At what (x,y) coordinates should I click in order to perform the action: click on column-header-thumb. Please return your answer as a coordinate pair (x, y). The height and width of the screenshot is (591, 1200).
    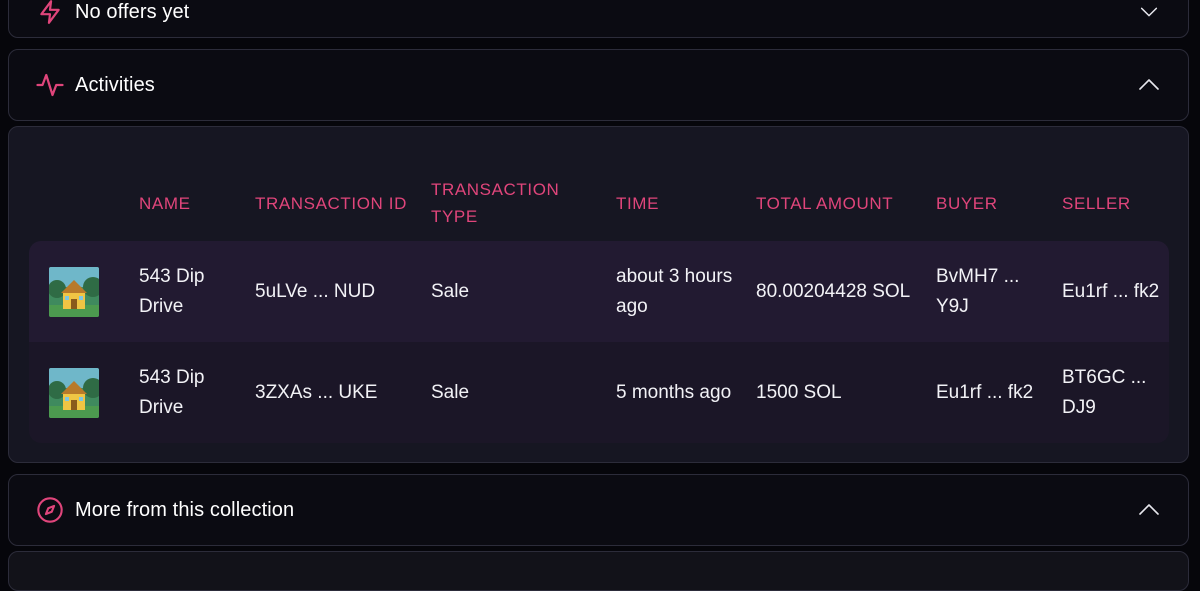
    Looking at the image, I should click on (84, 203).